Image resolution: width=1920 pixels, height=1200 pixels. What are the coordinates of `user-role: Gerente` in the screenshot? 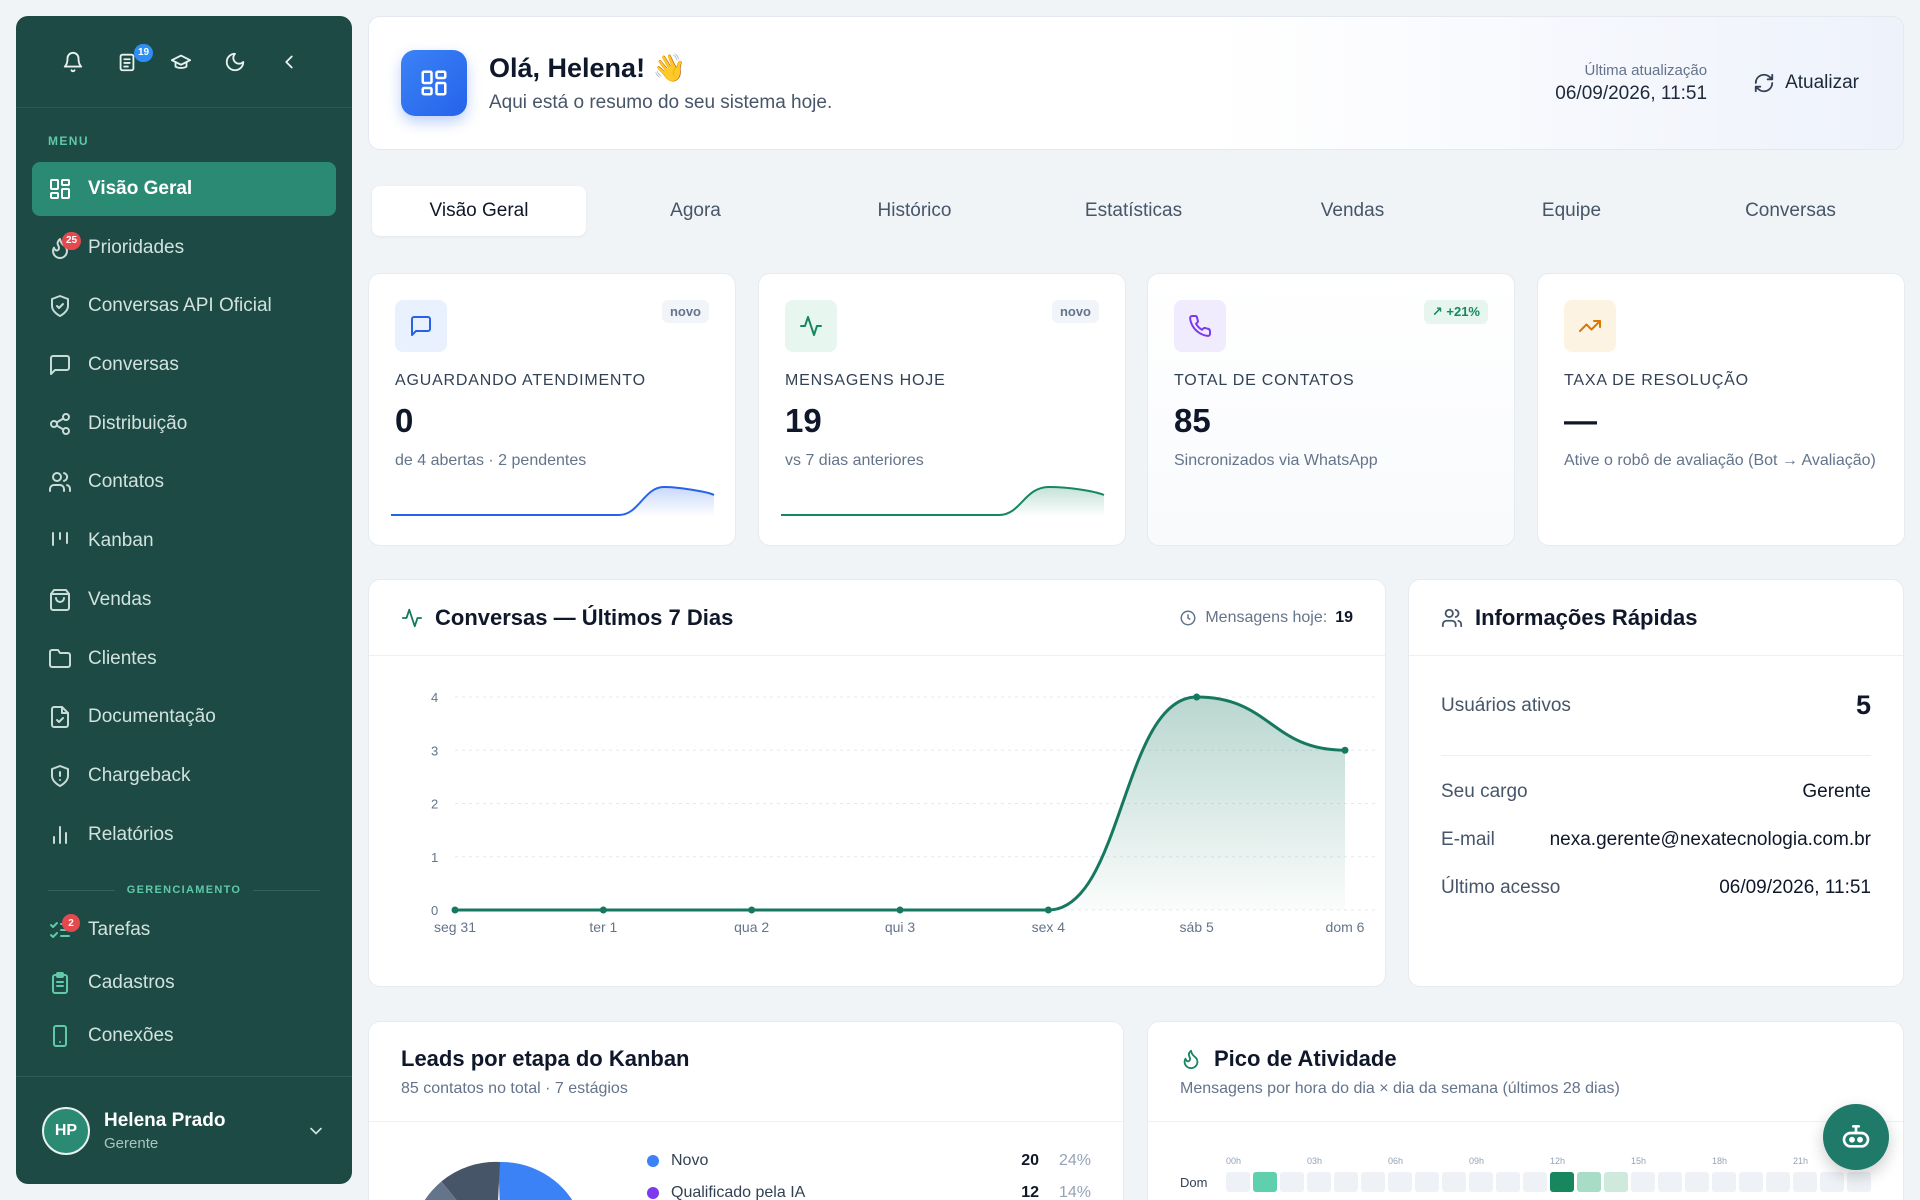 It's located at (131, 1143).